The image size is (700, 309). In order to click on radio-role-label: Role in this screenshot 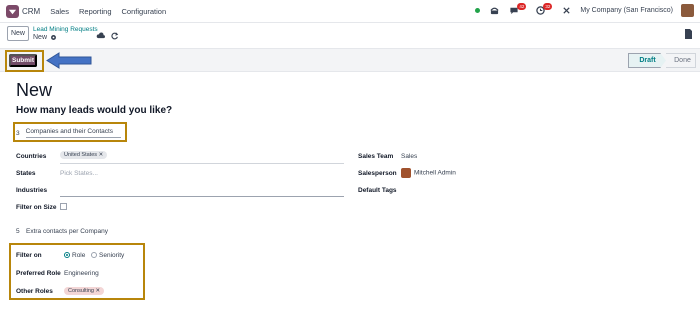, I will do `click(79, 255)`.